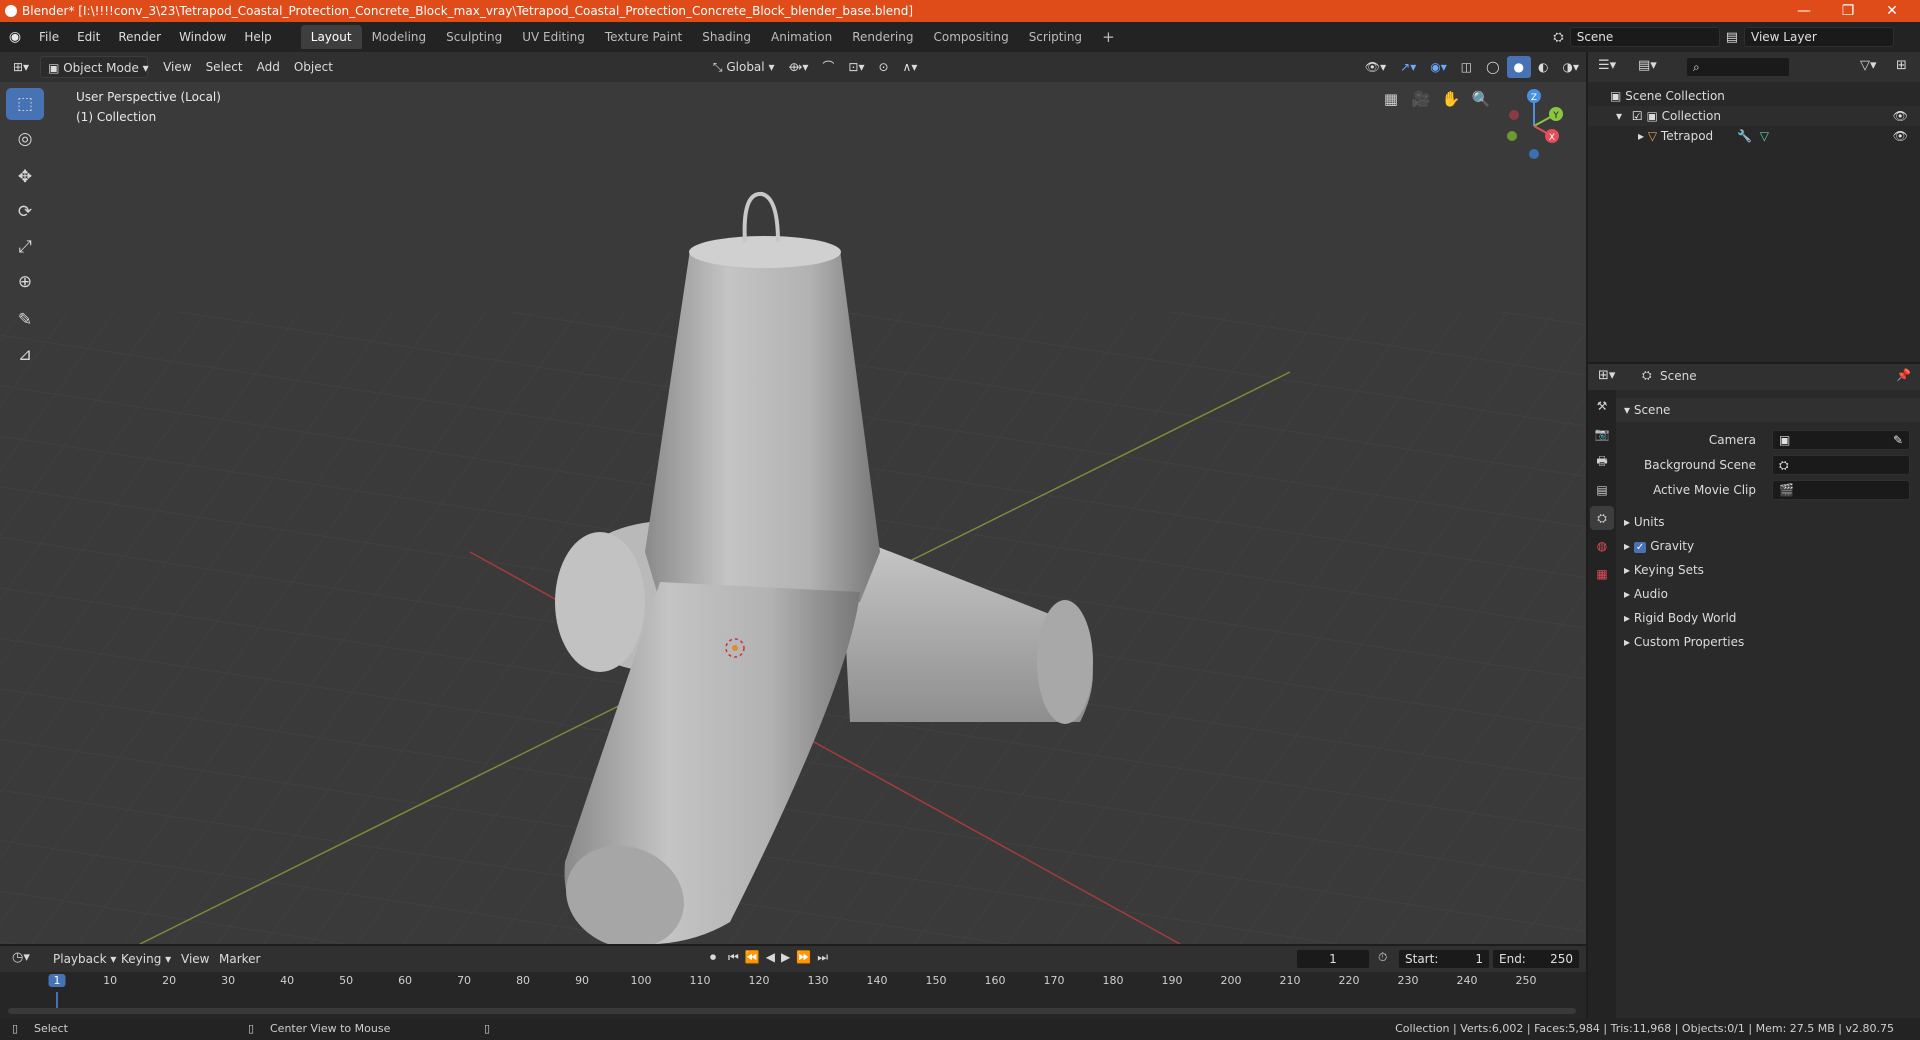 The width and height of the screenshot is (1920, 1040). Describe the element at coordinates (828, 67) in the screenshot. I see `snap-icon: ⌒` at that location.